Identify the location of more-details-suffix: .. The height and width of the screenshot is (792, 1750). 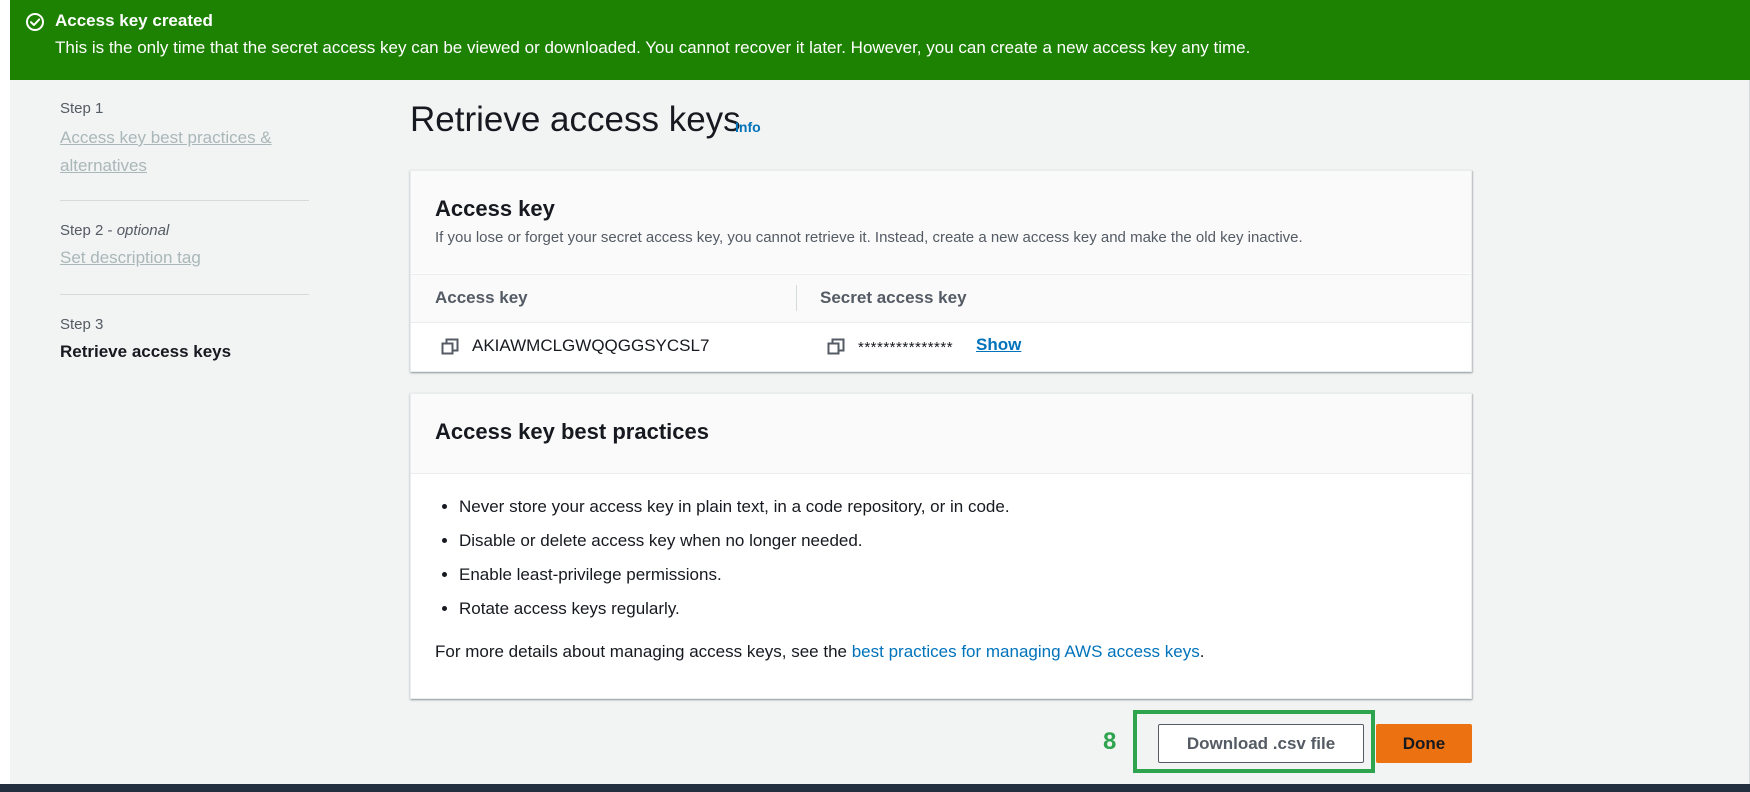
(1202, 651).